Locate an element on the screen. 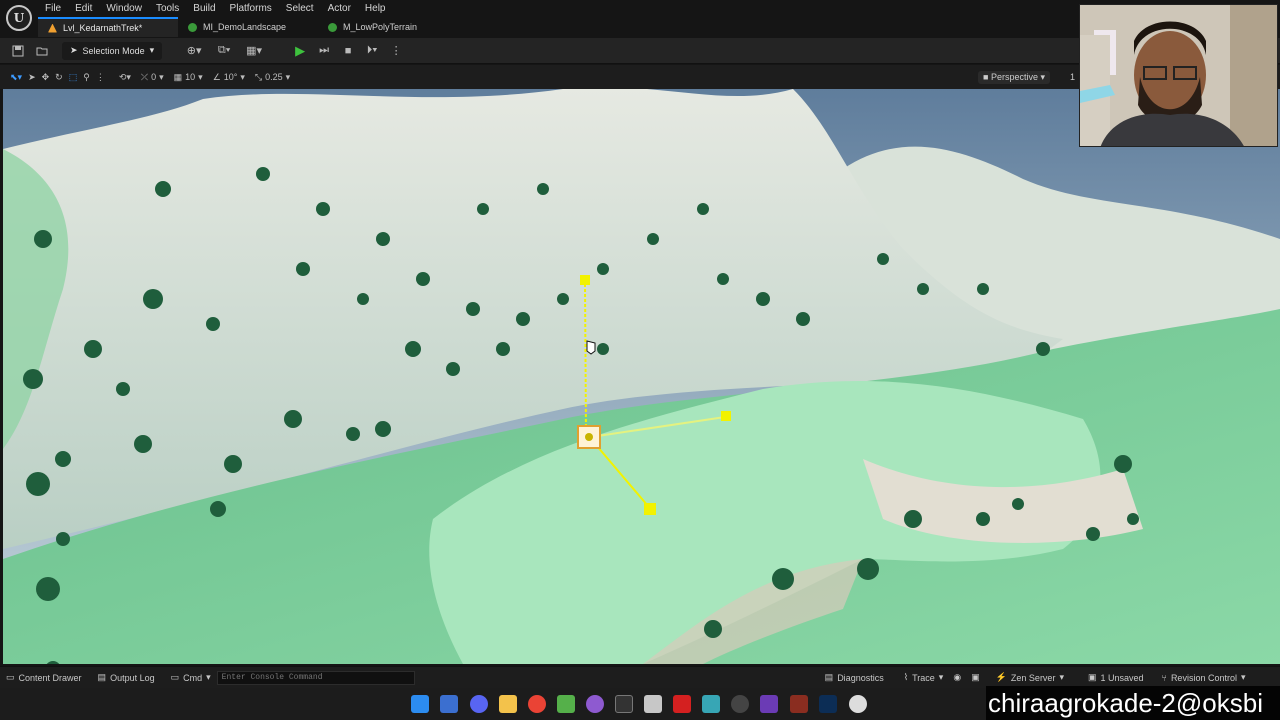 This screenshot has height=720, width=1280. viewport-extra: 1 is located at coordinates (1072, 77).